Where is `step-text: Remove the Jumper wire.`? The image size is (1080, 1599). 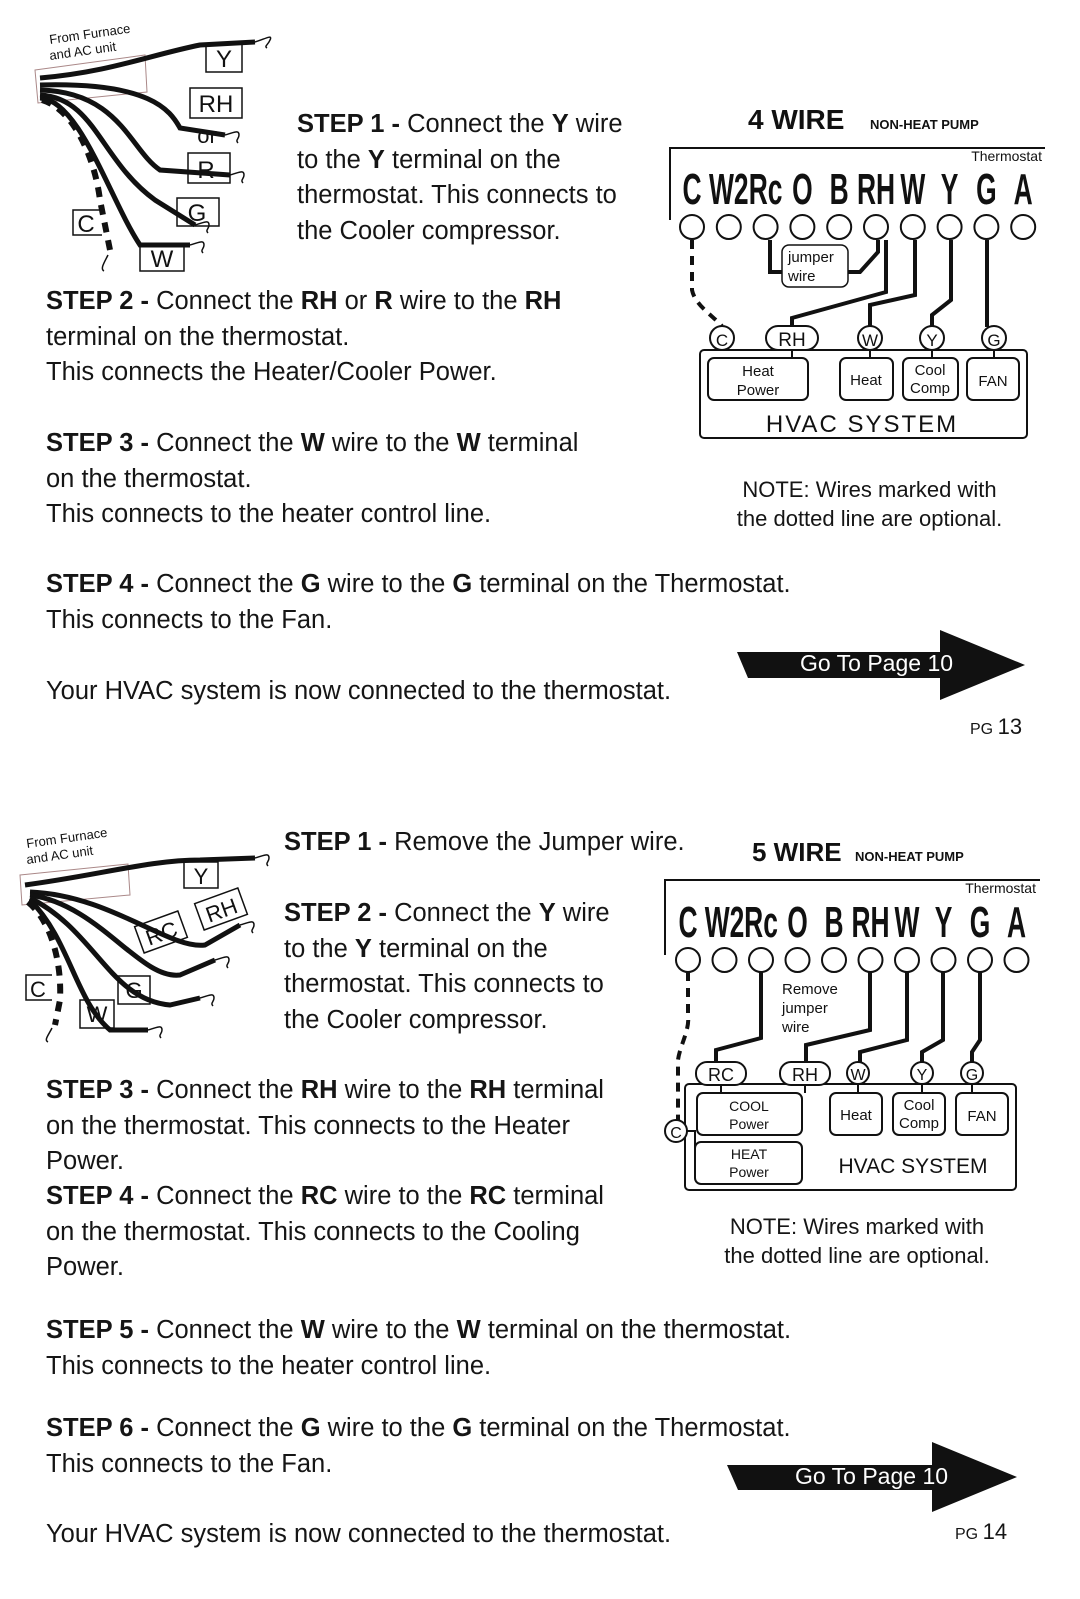 step-text: Remove the Jumper wire. is located at coordinates (539, 842).